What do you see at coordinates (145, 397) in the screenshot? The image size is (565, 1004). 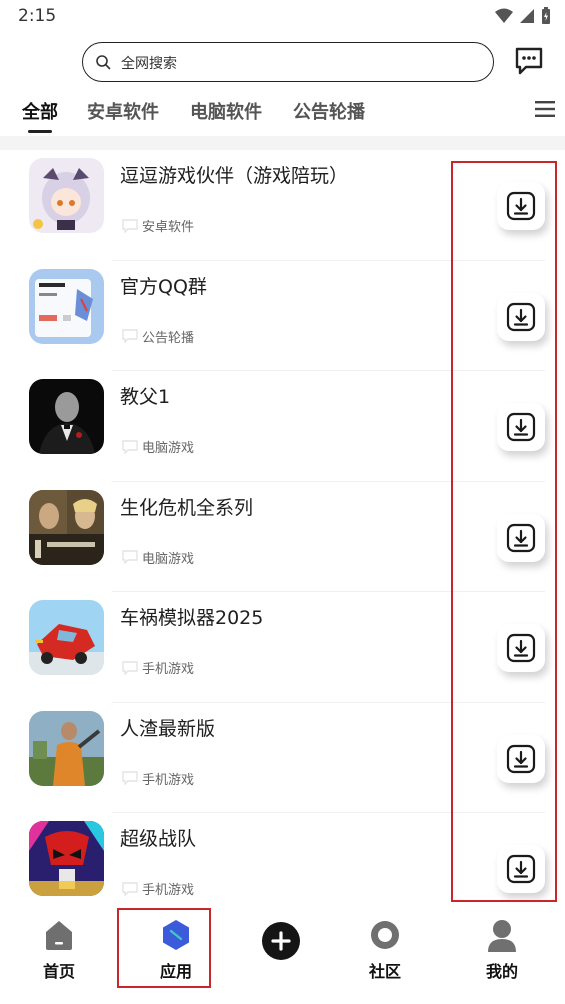 I see `app-title: 教父1` at bounding box center [145, 397].